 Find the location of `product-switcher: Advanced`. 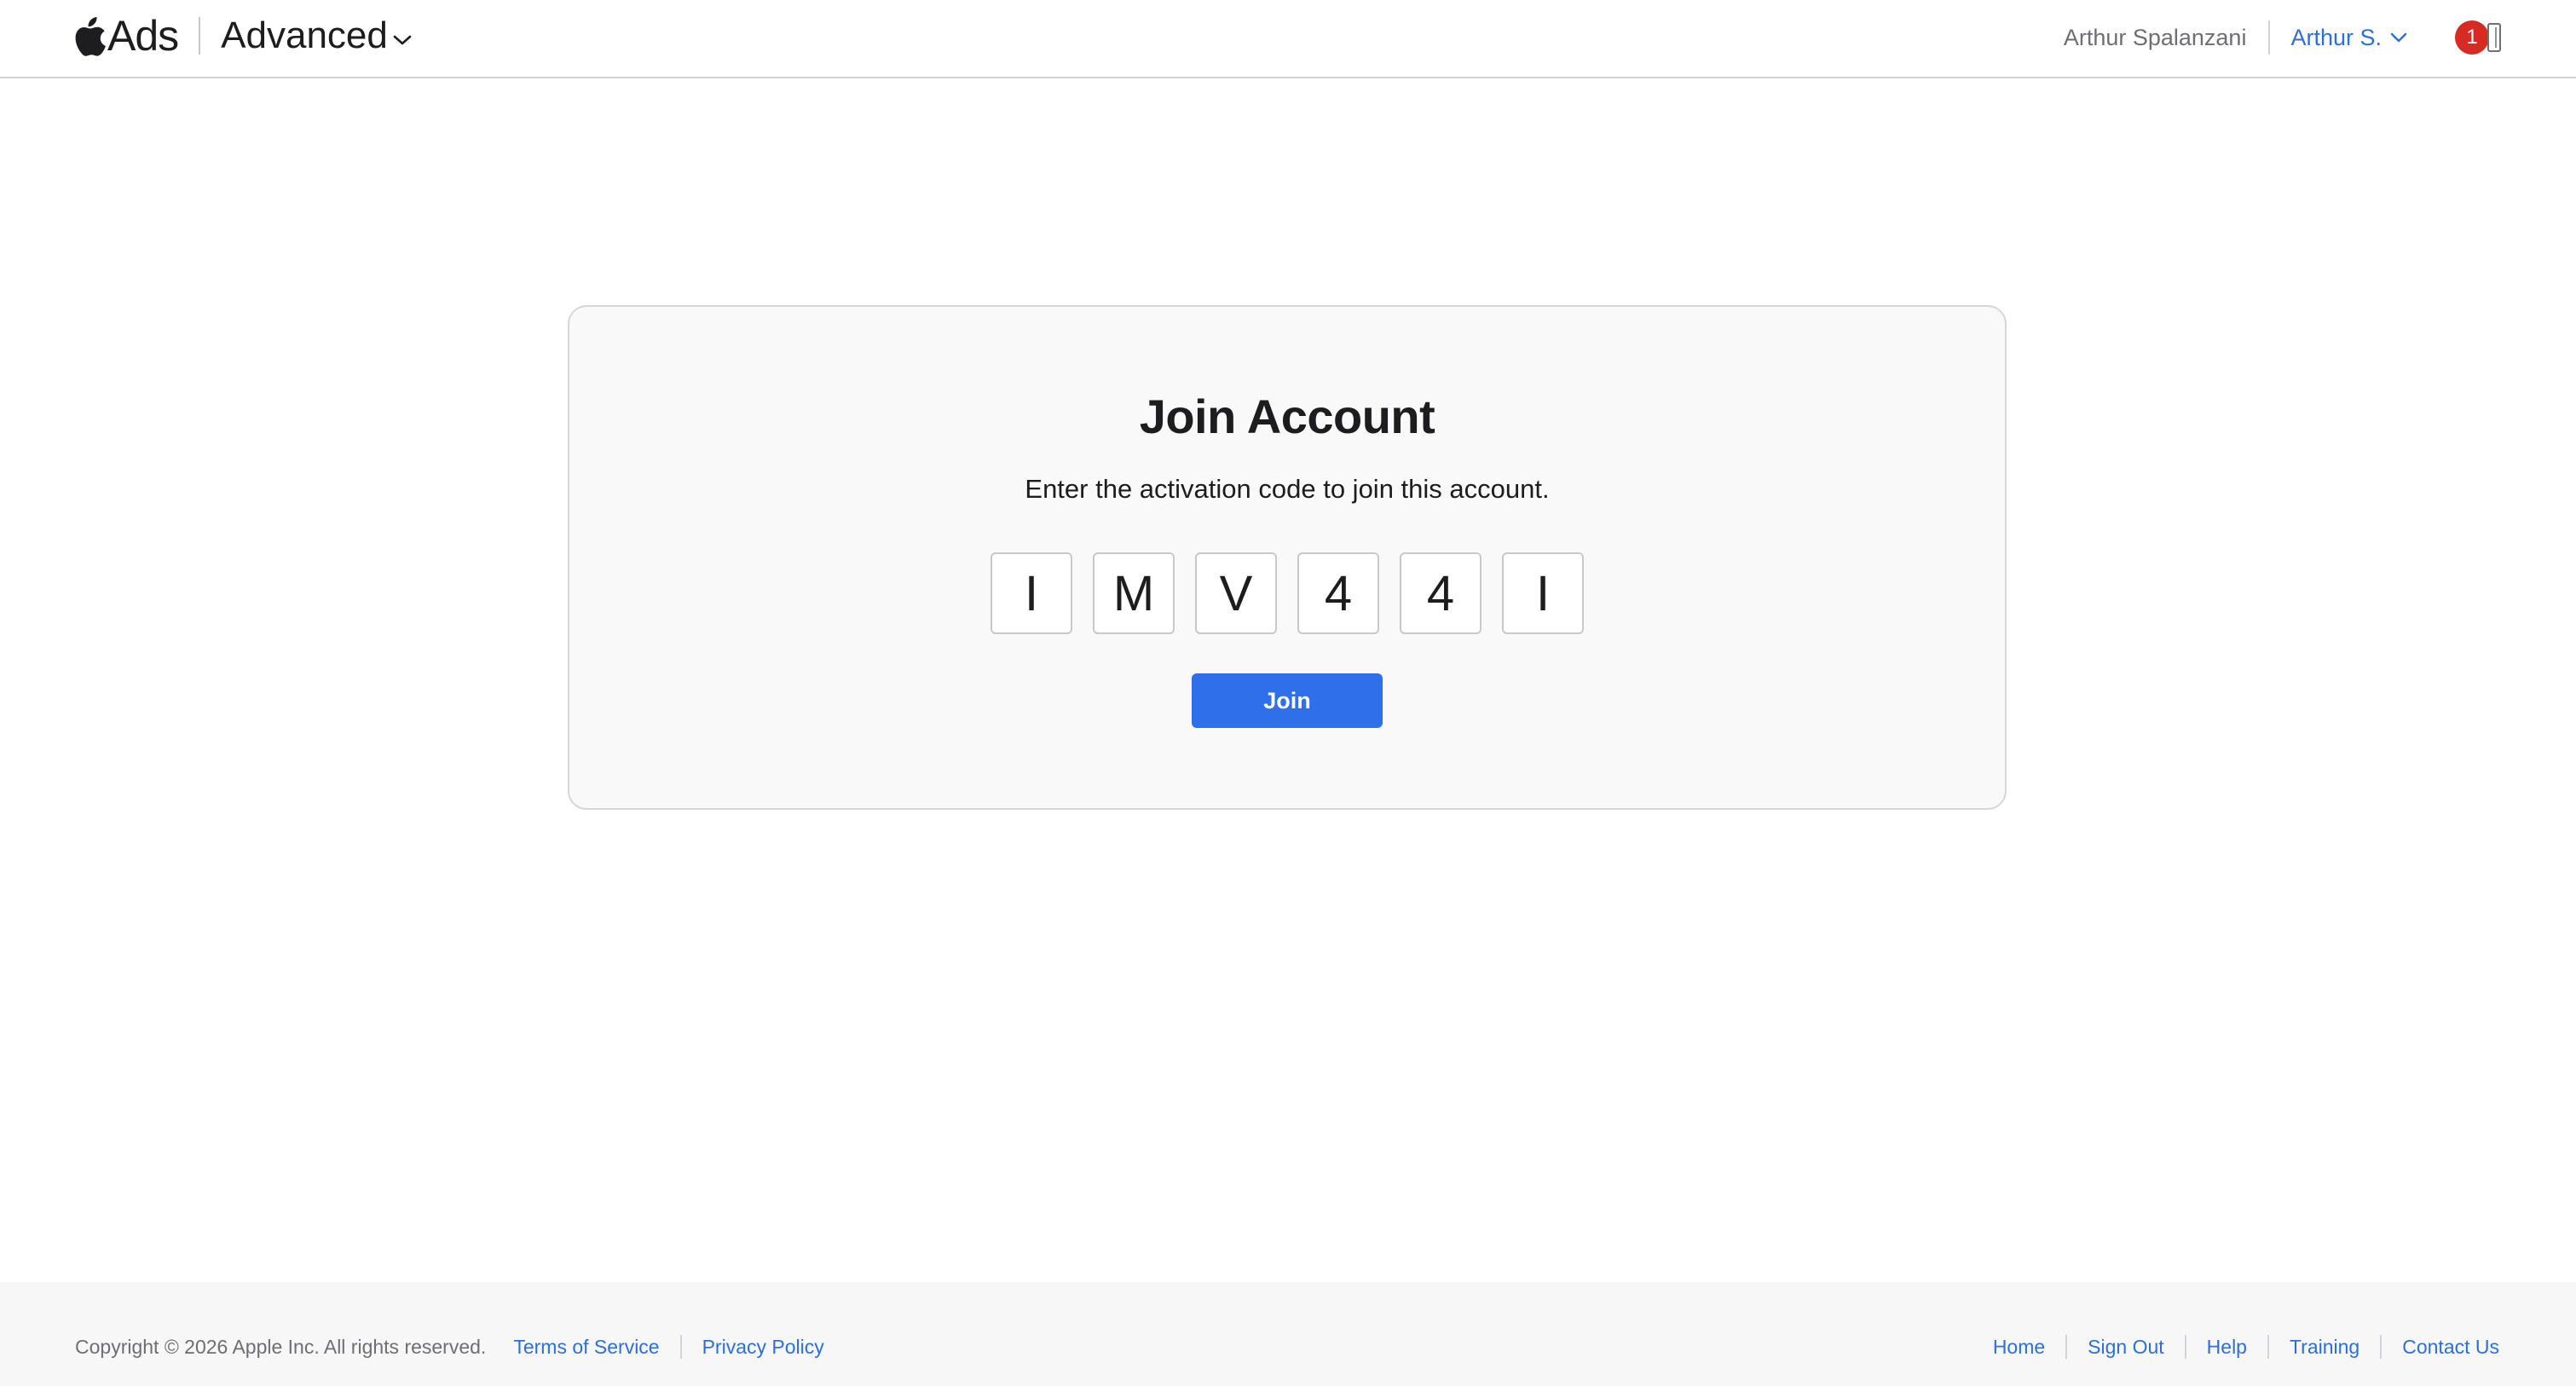

product-switcher: Advanced is located at coordinates (316, 36).